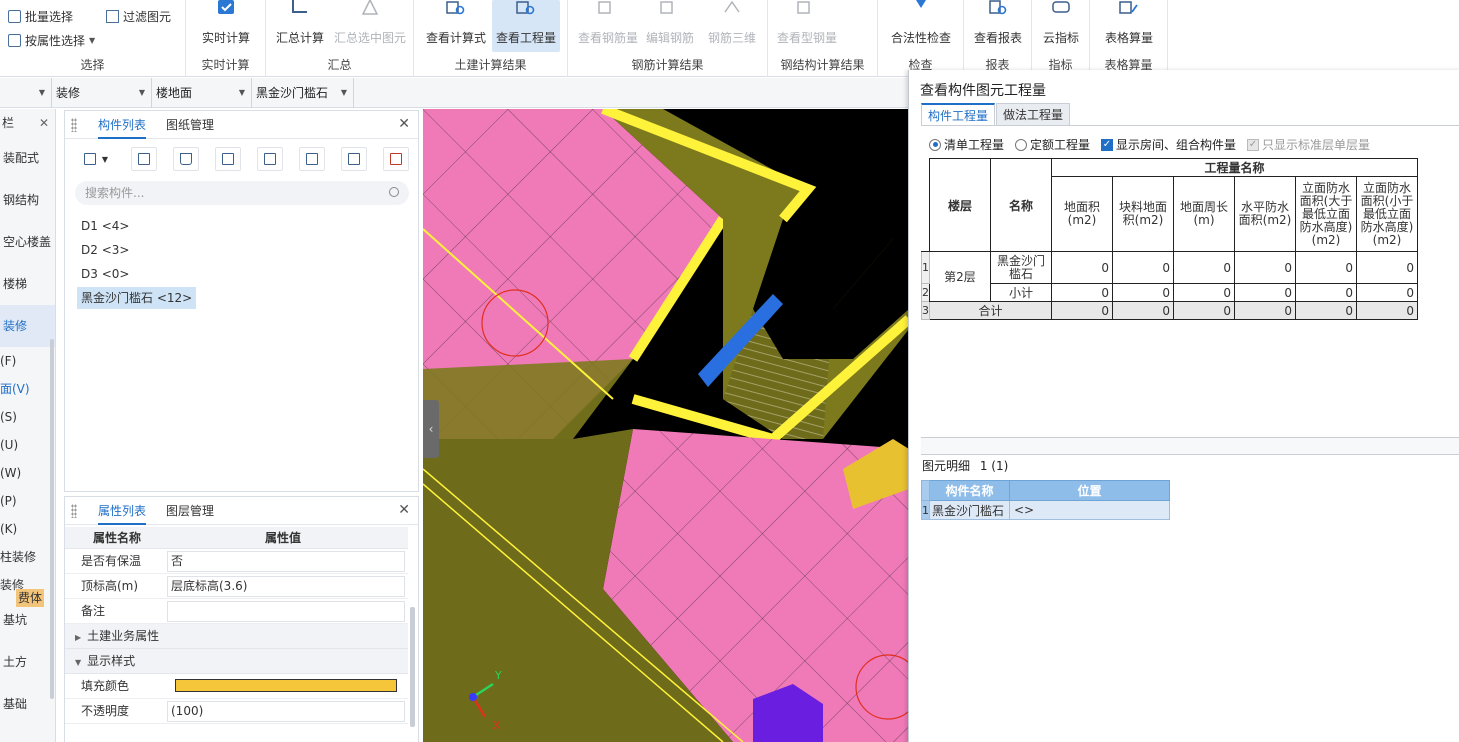  I want to click on realtime-calc-icon, so click(226, 7).